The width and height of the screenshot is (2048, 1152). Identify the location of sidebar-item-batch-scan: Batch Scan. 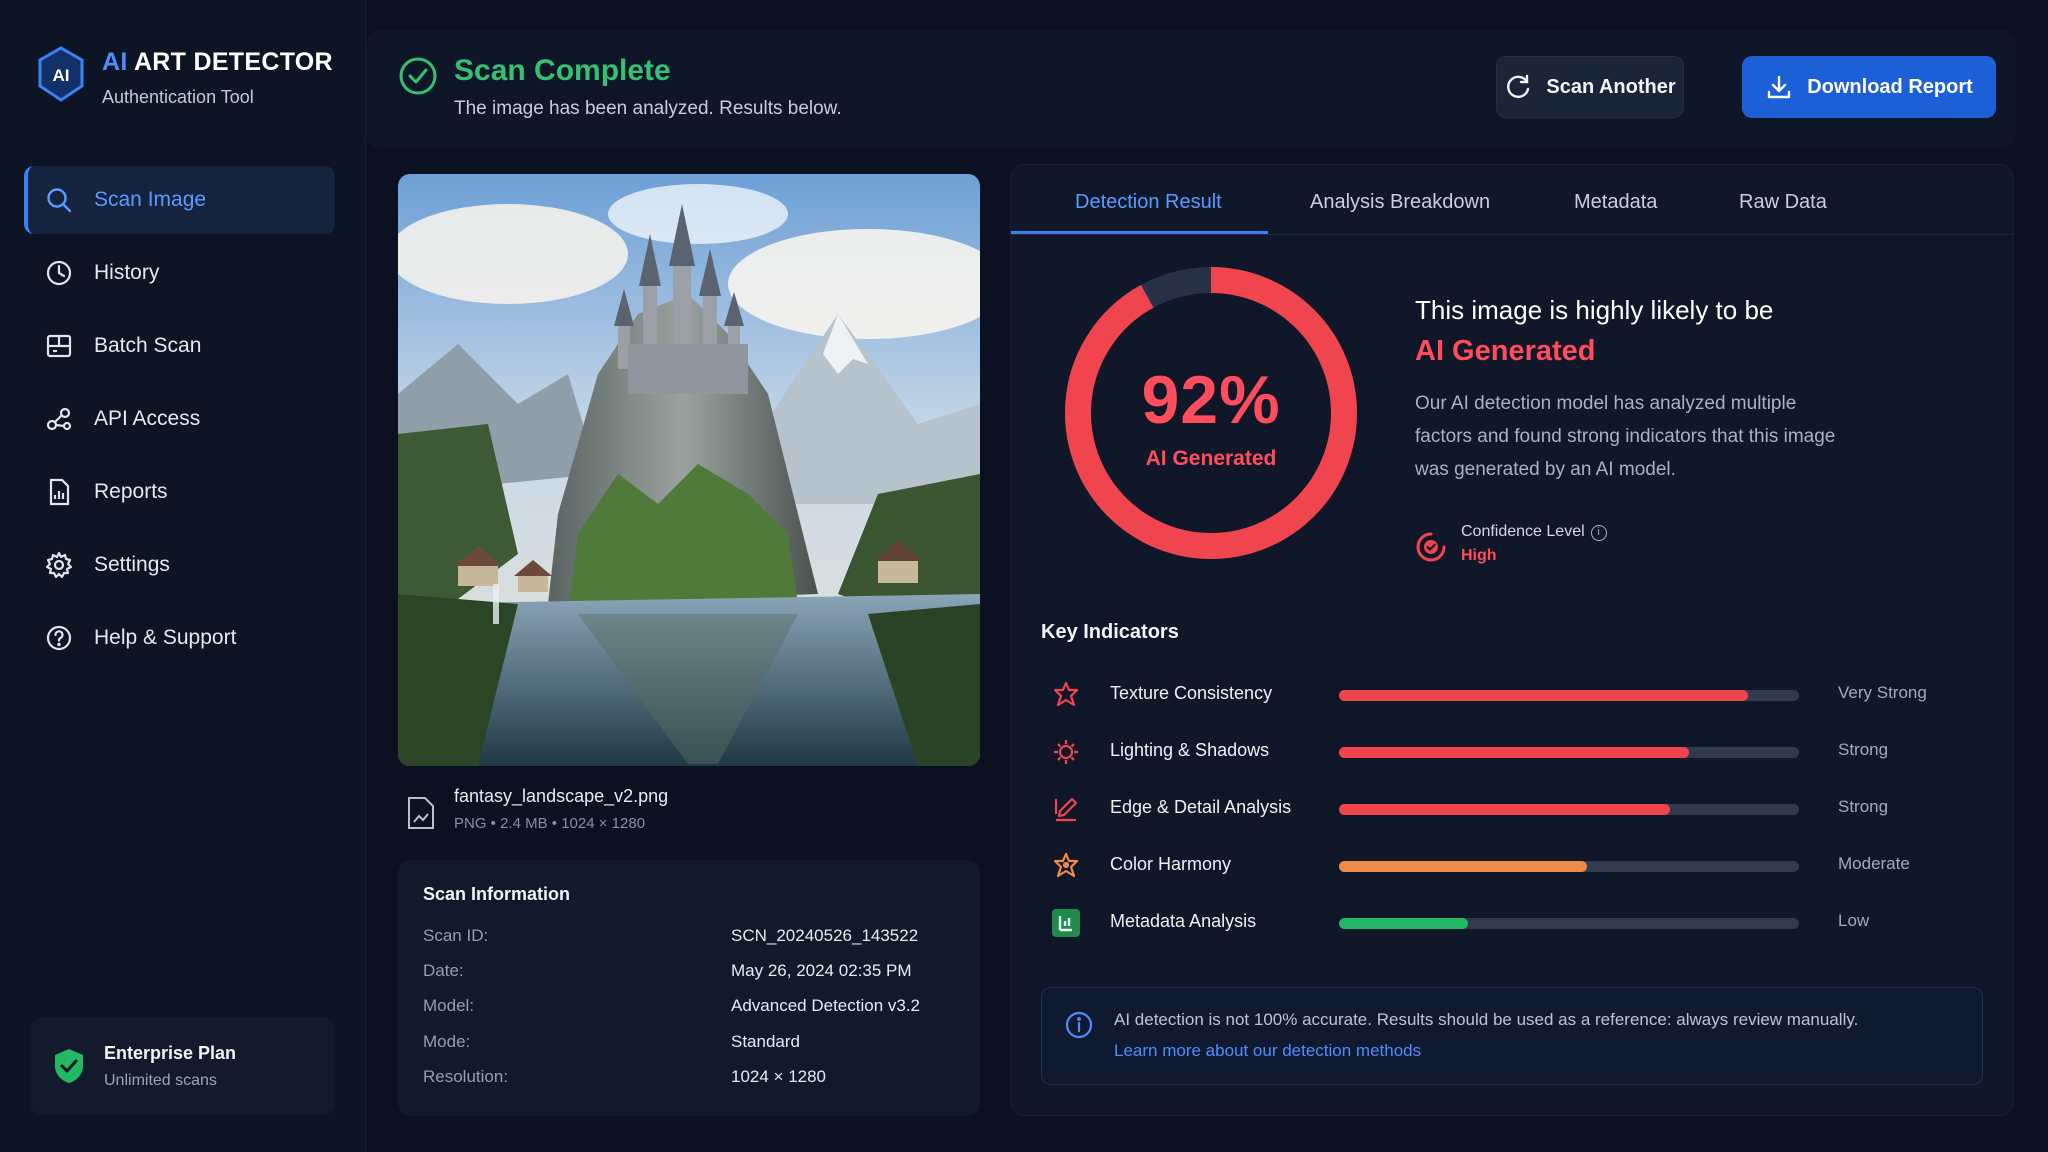
(179, 346).